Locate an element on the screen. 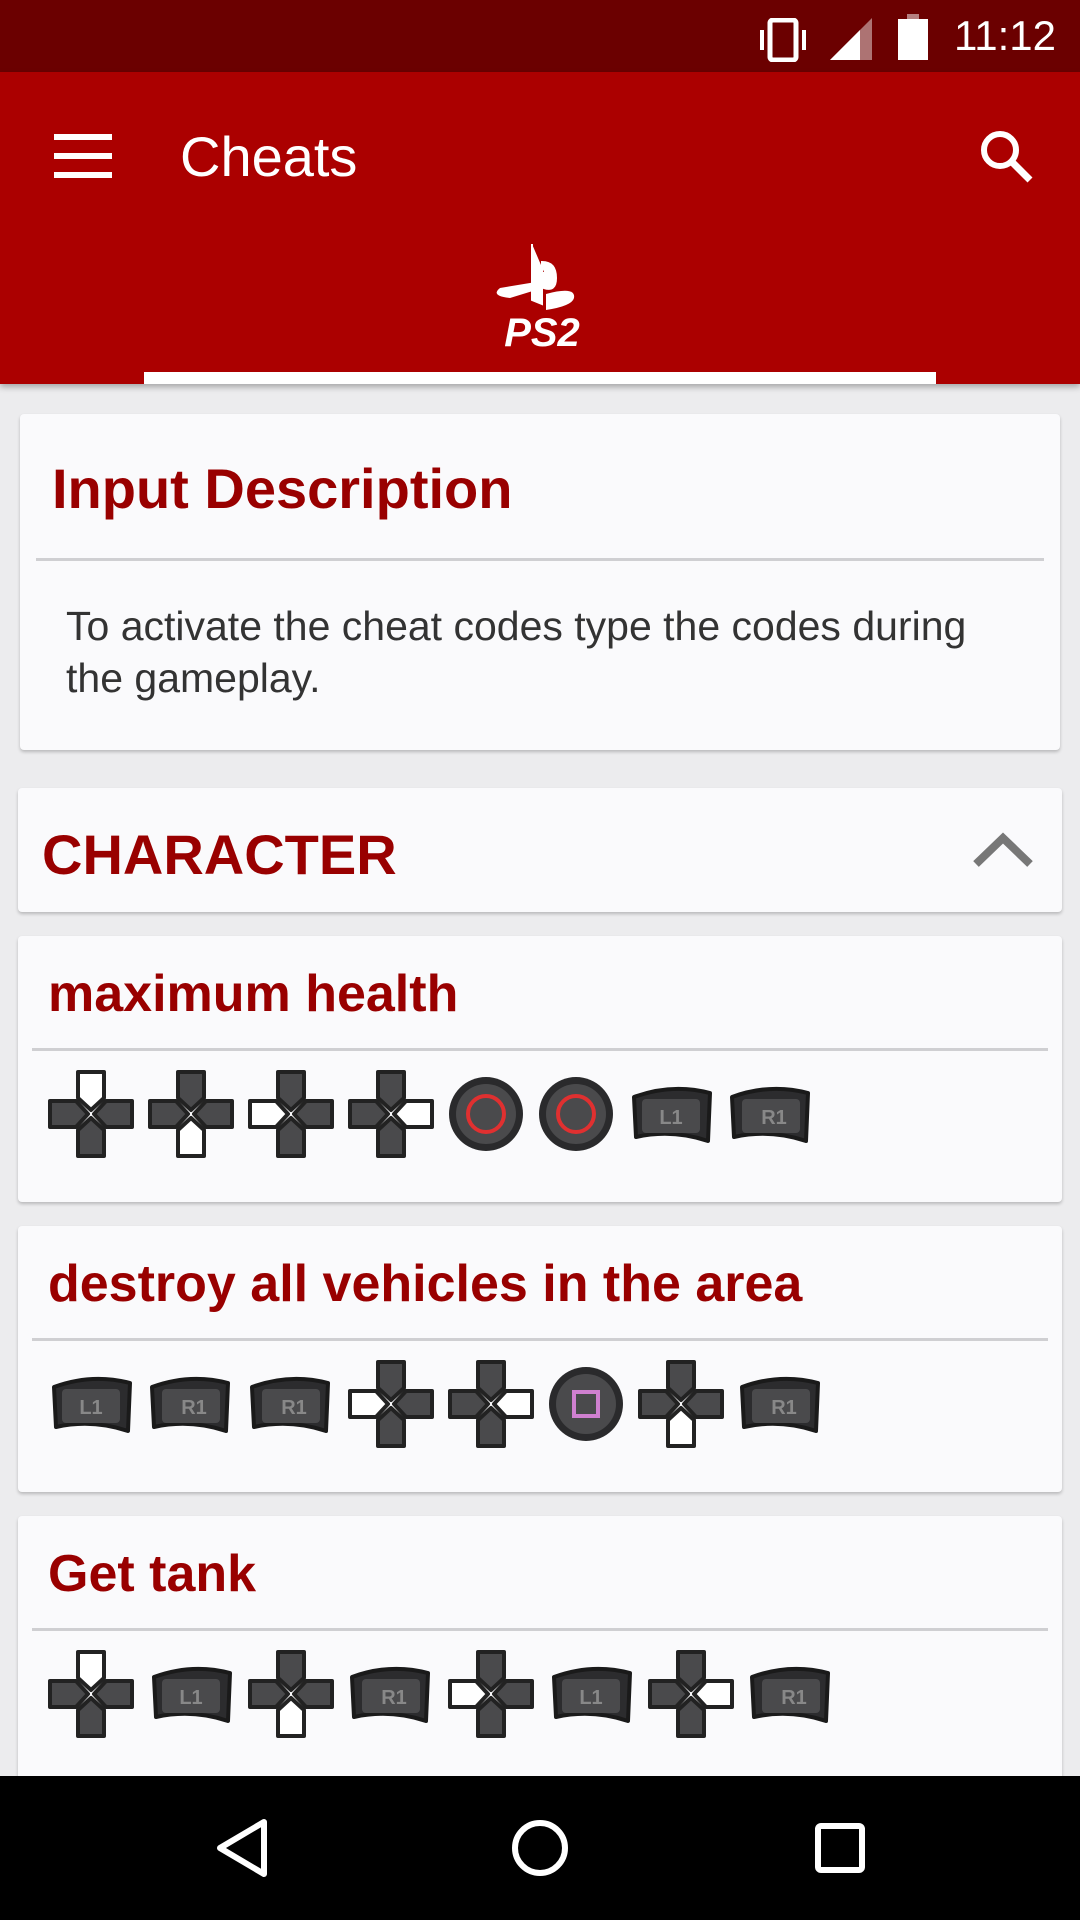 The height and width of the screenshot is (1920, 1080). chevron-up-icon is located at coordinates (1003, 850).